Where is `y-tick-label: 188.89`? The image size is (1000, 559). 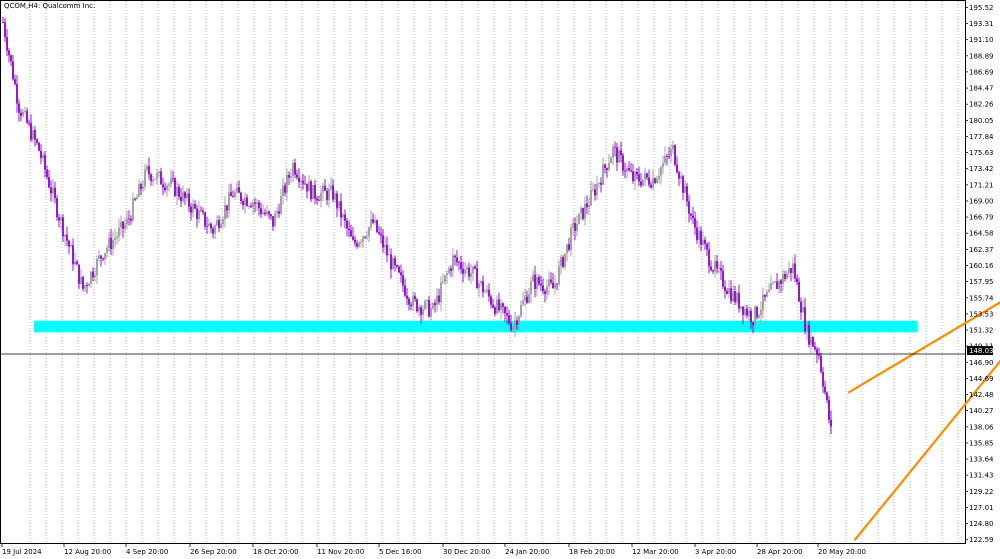
y-tick-label: 188.89 is located at coordinates (981, 56).